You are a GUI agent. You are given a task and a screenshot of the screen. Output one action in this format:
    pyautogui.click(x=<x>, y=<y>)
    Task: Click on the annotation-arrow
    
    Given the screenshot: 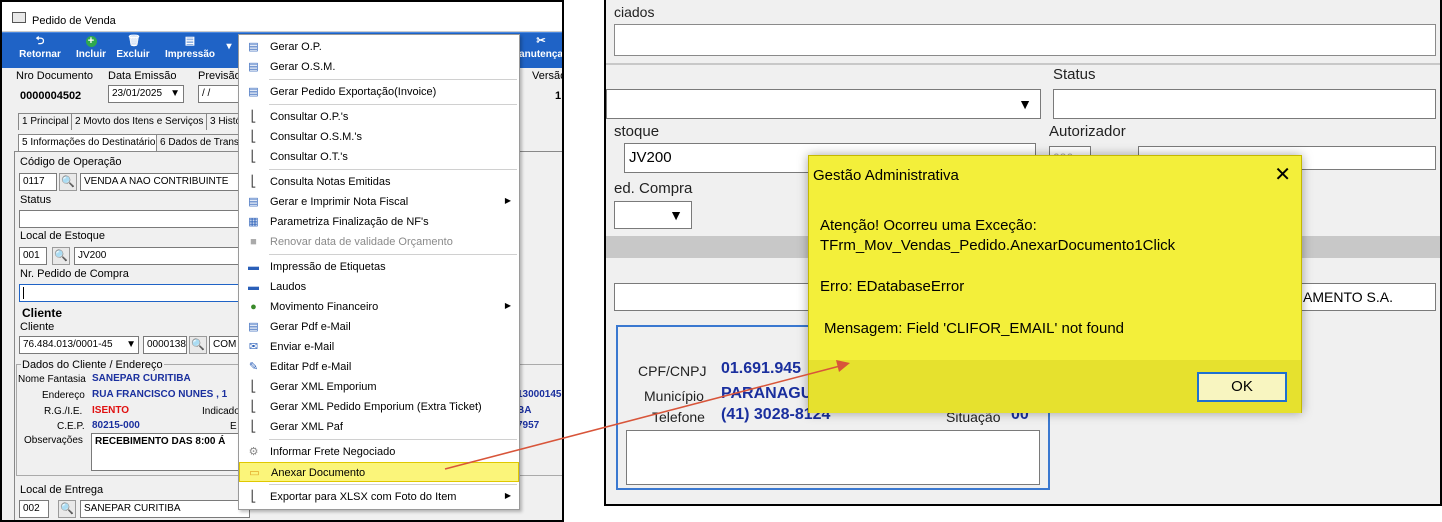 What is the action you would take?
    pyautogui.click(x=647, y=415)
    